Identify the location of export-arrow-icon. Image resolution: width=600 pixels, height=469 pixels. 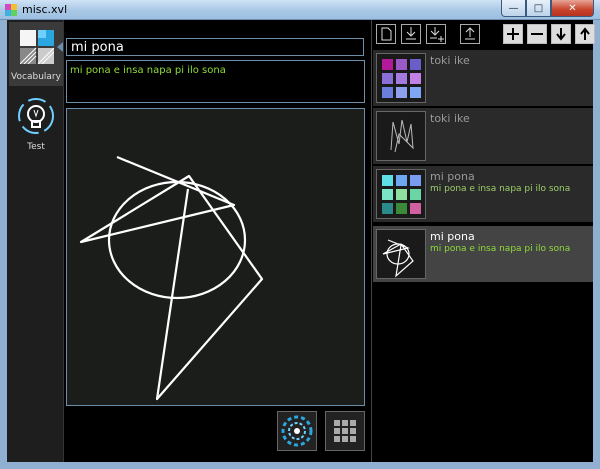
(470, 33).